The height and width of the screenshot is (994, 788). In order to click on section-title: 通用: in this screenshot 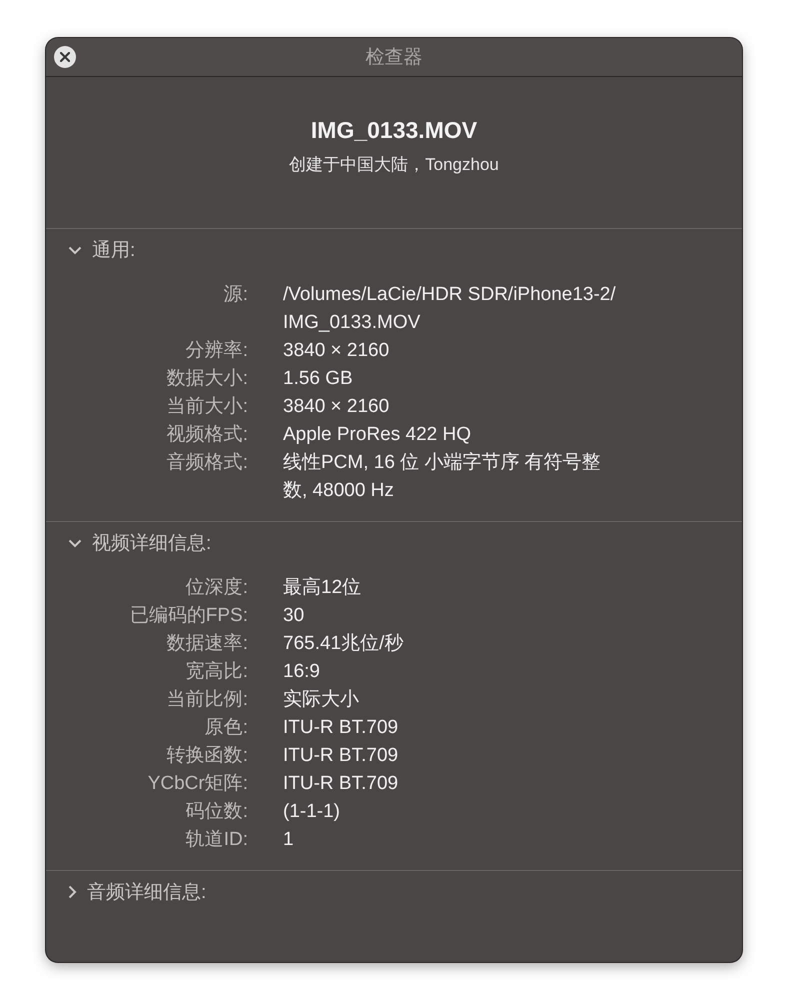, I will do `click(114, 250)`.